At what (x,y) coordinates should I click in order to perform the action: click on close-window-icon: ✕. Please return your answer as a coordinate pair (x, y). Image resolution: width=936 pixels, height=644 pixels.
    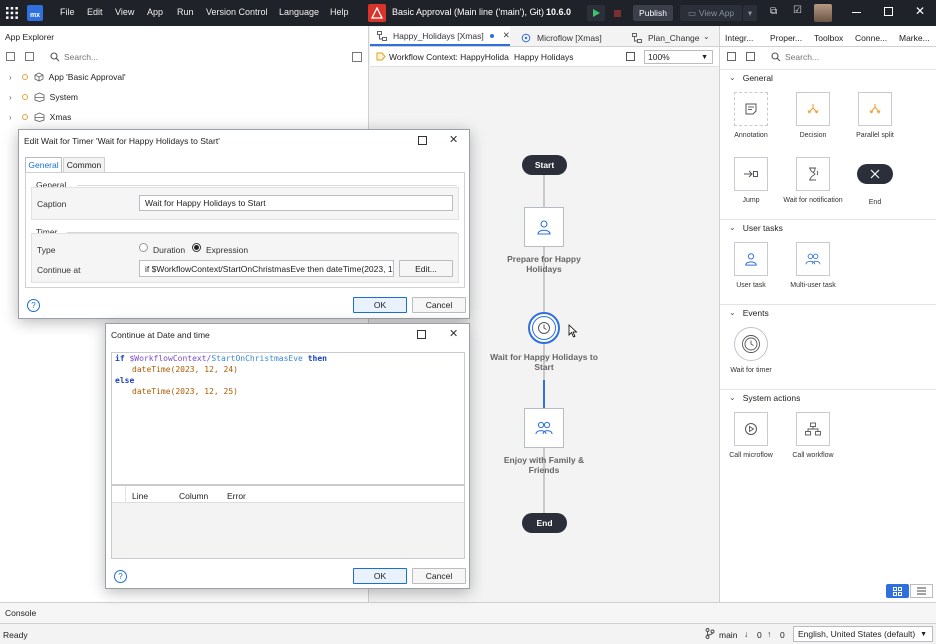
    Looking at the image, I should click on (920, 11).